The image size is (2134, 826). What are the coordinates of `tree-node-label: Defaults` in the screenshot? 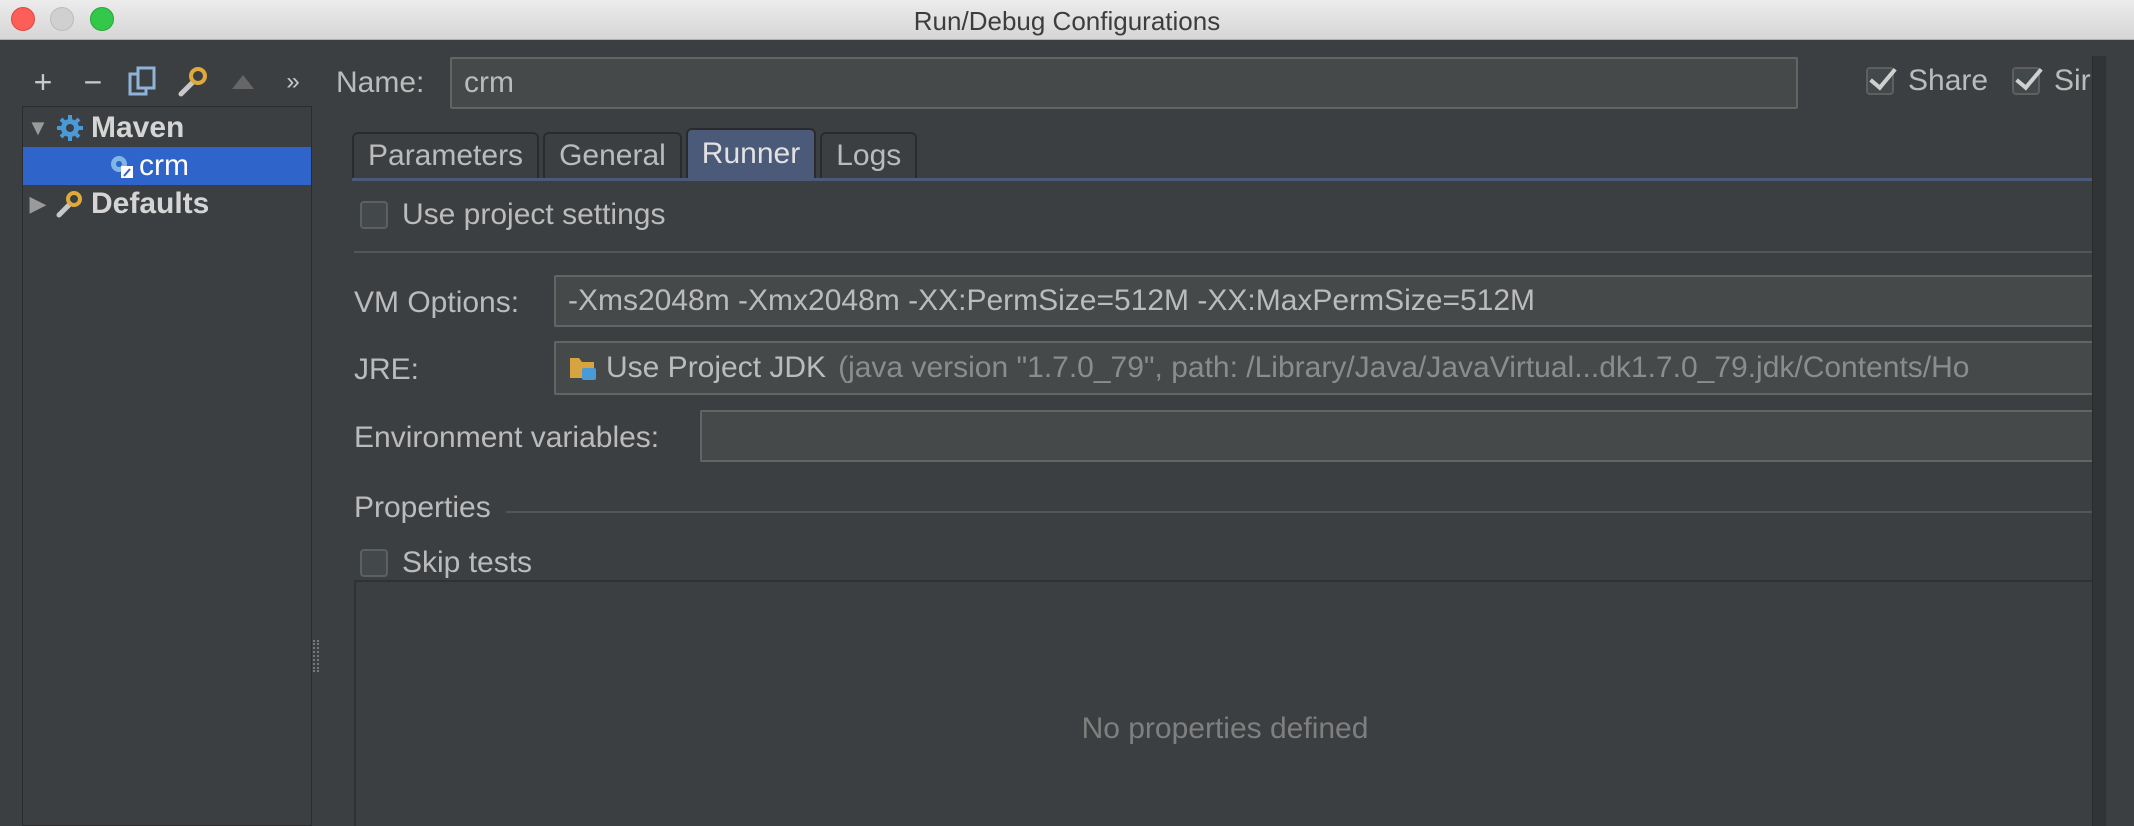 It's located at (150, 203).